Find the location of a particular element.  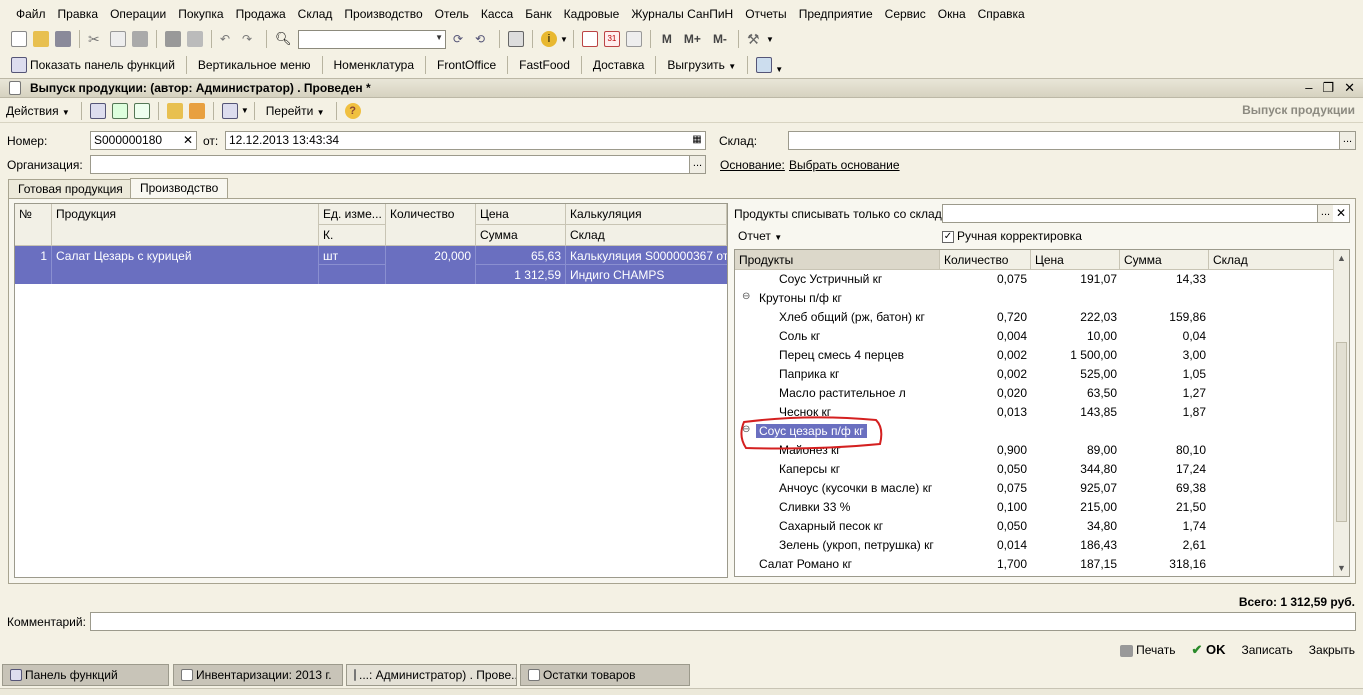

find-prev-icon: ⟲ is located at coordinates (483, 39).